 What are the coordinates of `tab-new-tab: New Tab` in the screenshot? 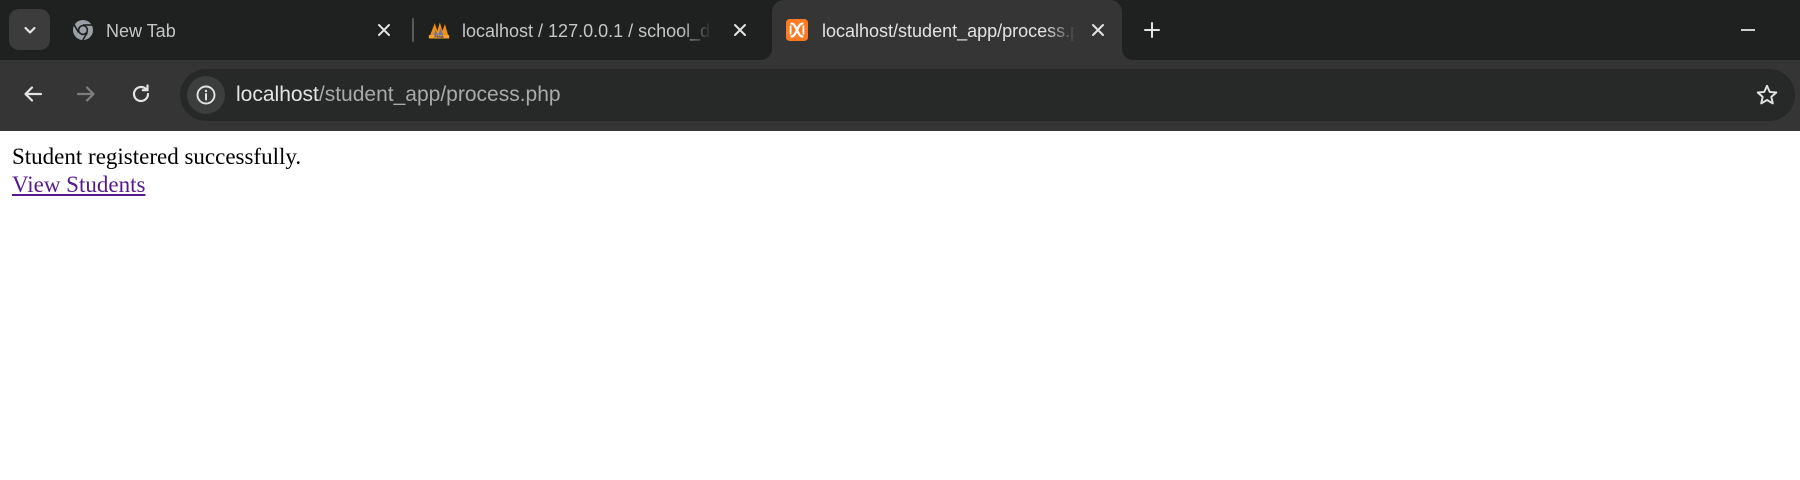 It's located at (231, 30).